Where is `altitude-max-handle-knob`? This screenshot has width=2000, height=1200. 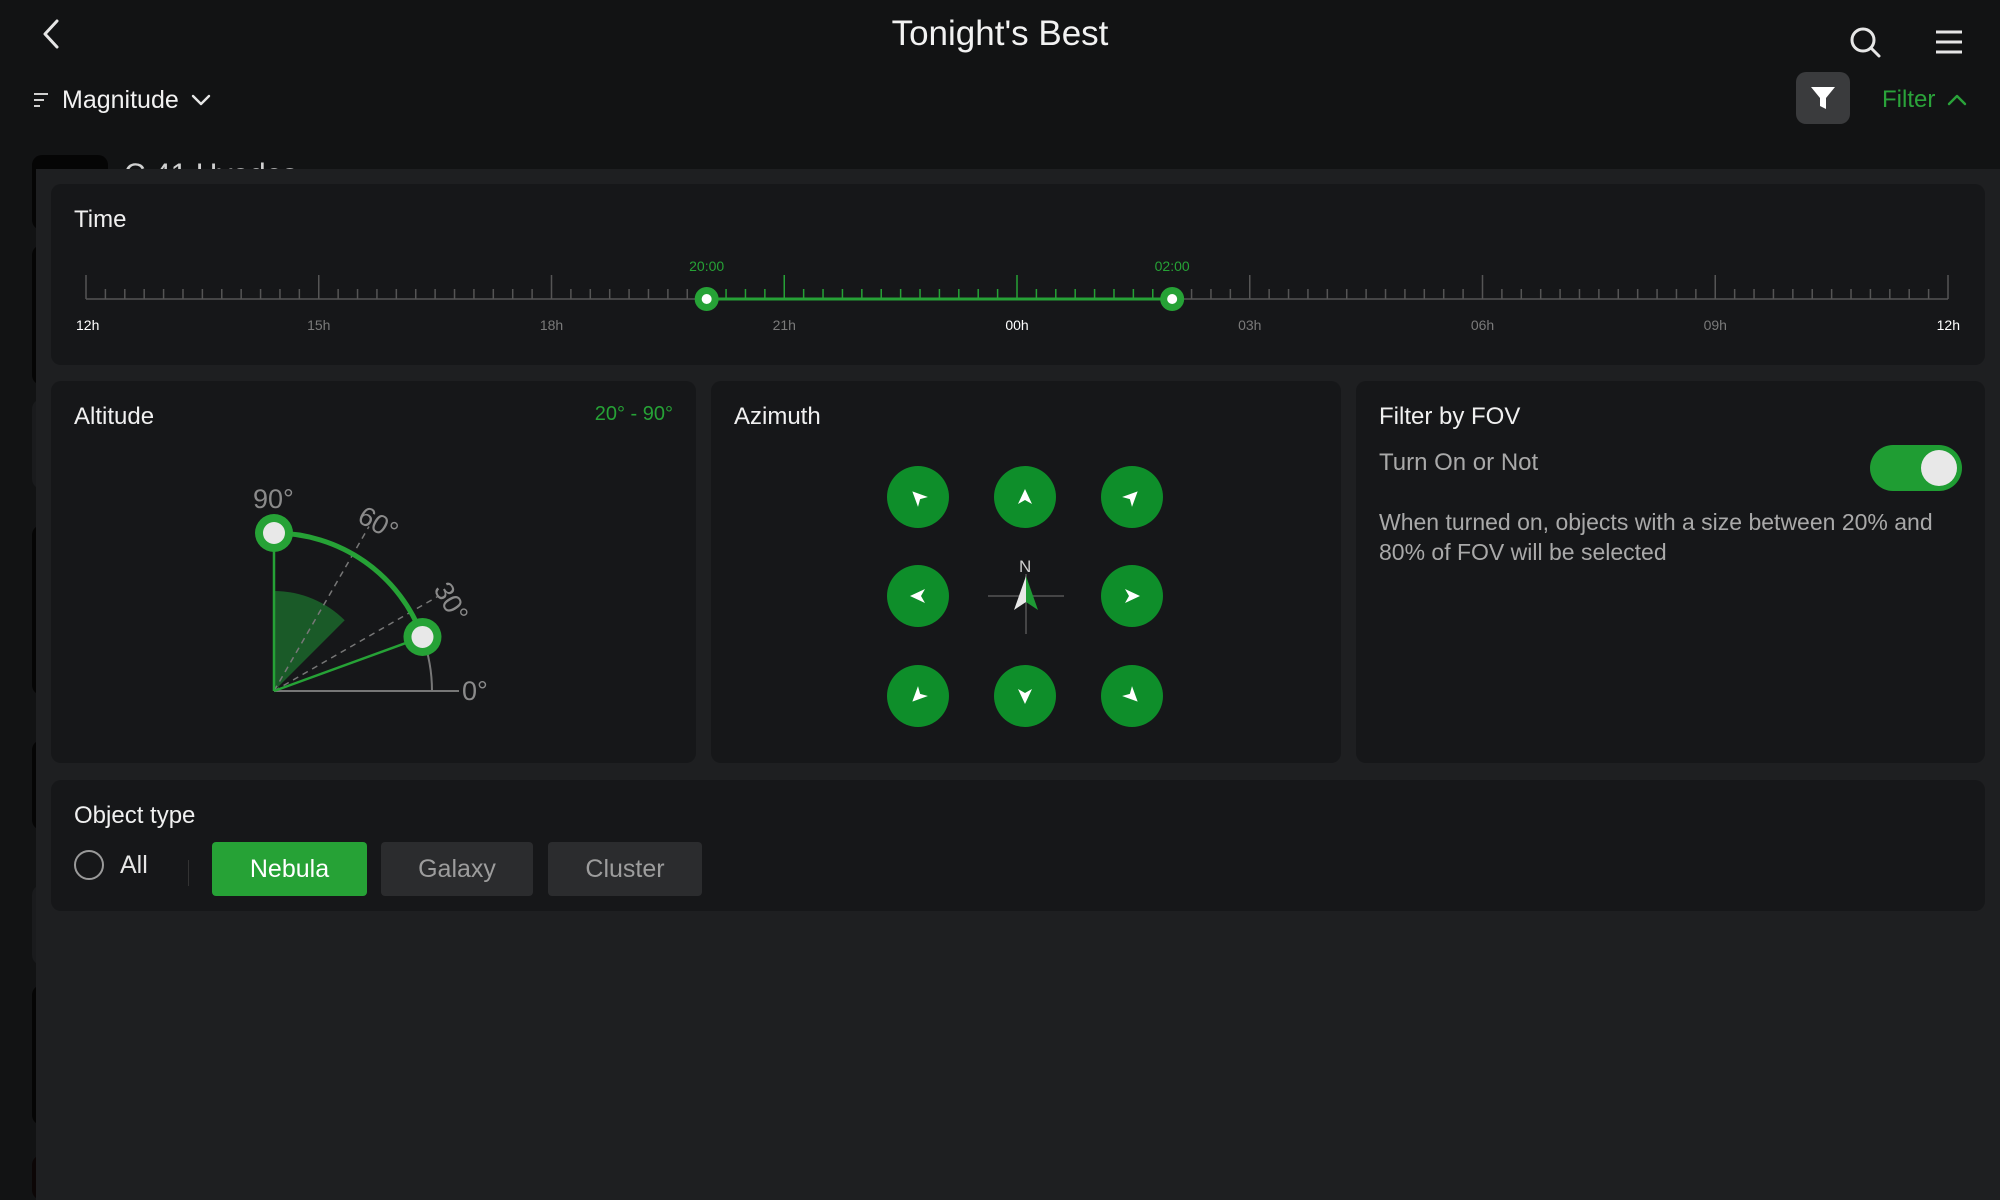
altitude-max-handle-knob is located at coordinates (274, 533).